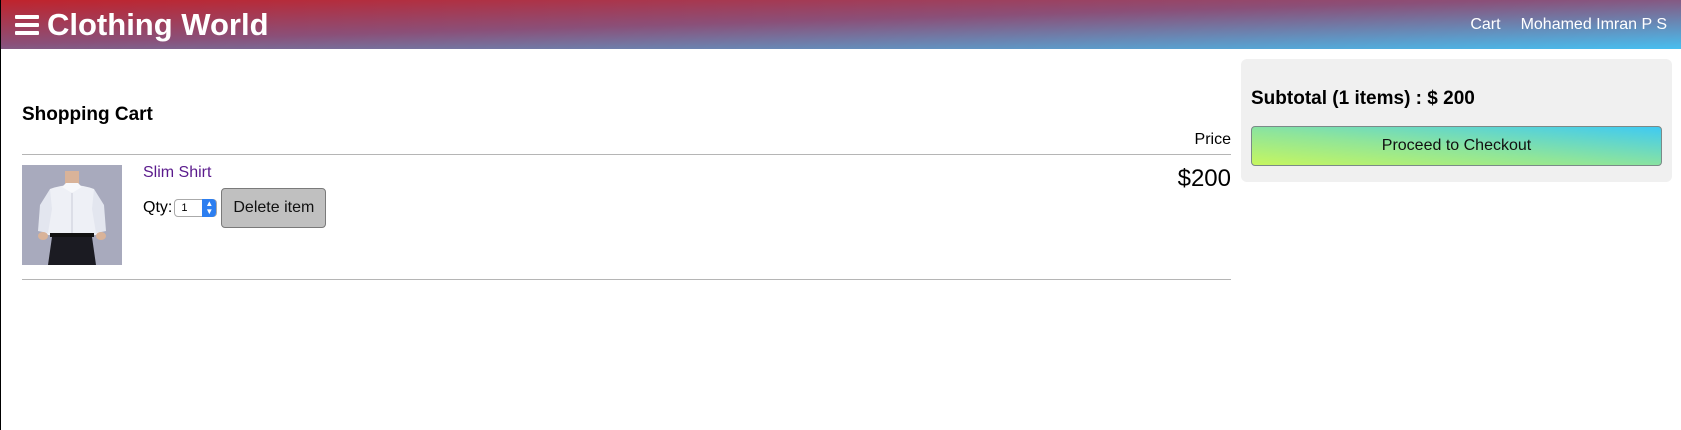  Describe the element at coordinates (626, 279) in the screenshot. I see `divider` at that location.